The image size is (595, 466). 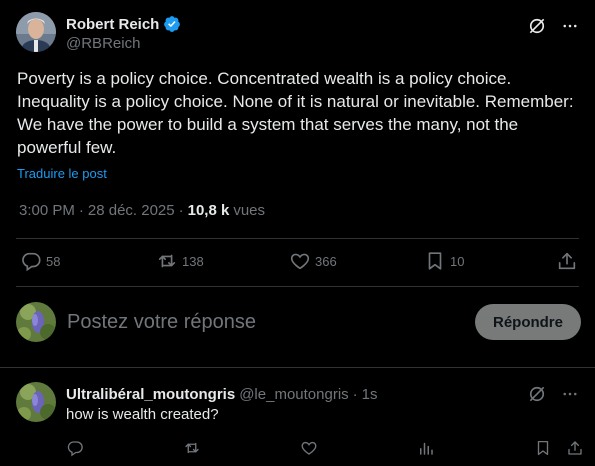 What do you see at coordinates (36, 32) in the screenshot?
I see `author-avatar` at bounding box center [36, 32].